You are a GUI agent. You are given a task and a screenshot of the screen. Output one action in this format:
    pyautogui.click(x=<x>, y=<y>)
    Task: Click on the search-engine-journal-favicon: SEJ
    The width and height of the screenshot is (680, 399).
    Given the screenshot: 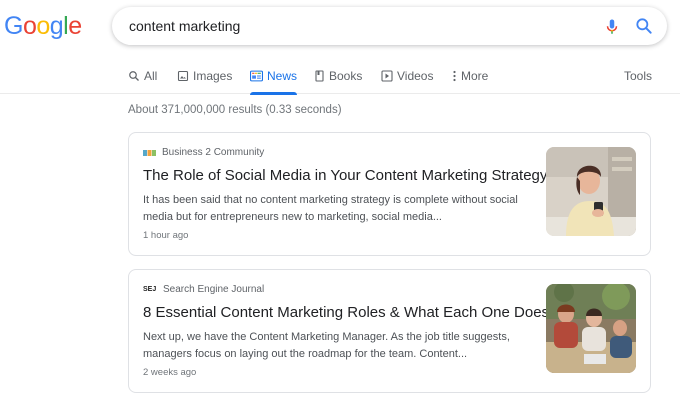 What is the action you would take?
    pyautogui.click(x=150, y=290)
    